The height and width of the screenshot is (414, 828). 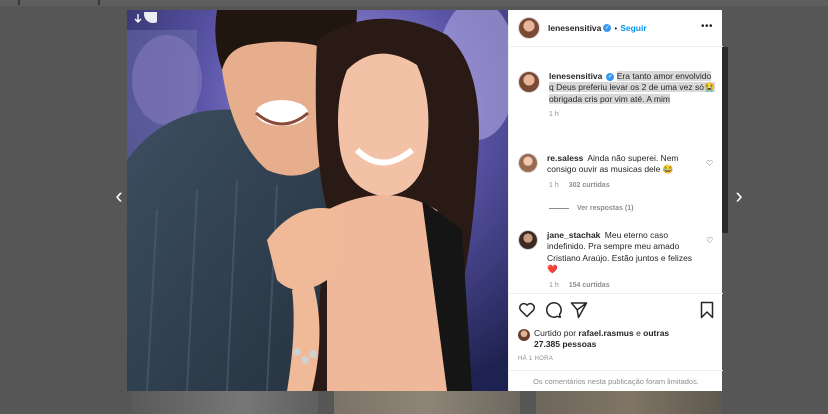 I want to click on caption-username: lenesensitiva, so click(x=575, y=76).